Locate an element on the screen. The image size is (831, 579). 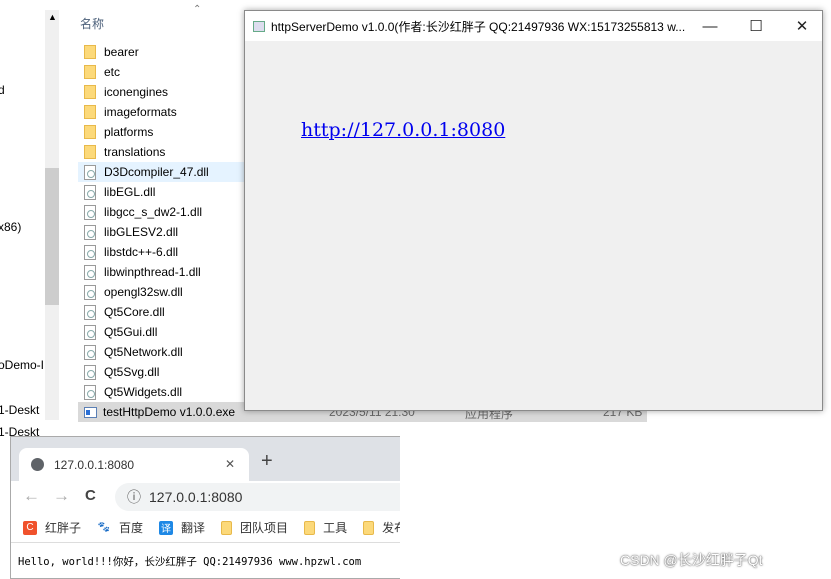
file-row: imageformats is located at coordinates (162, 112).